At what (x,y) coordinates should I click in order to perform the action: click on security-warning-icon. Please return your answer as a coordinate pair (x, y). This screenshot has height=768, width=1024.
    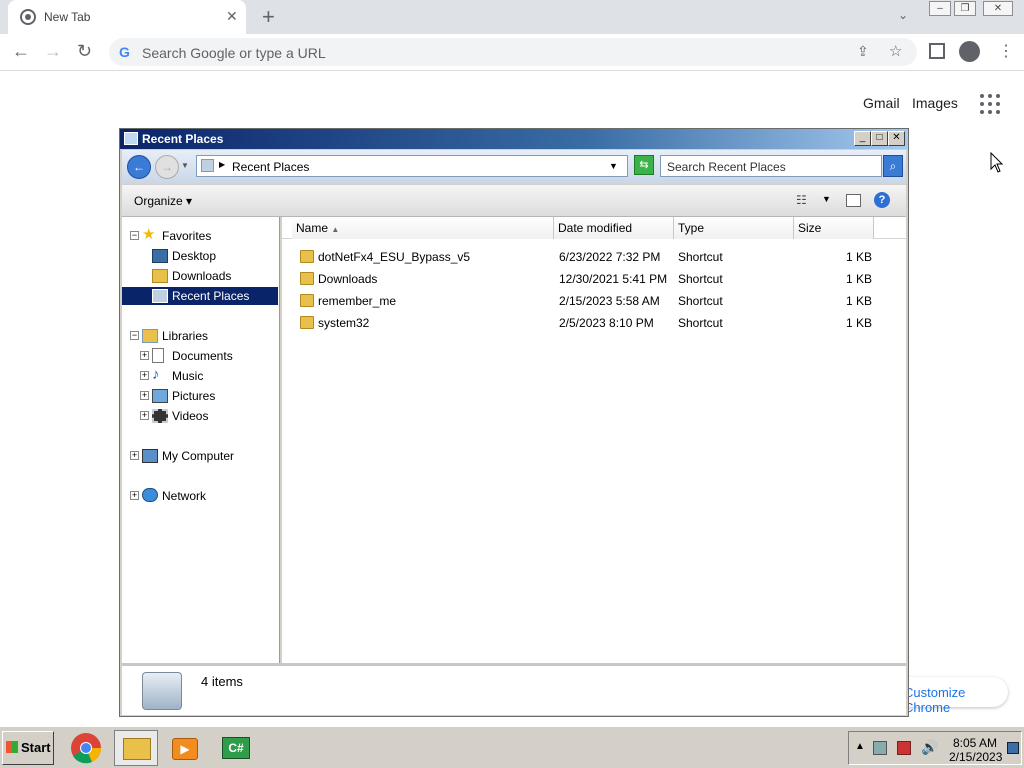
    Looking at the image, I should click on (904, 748).